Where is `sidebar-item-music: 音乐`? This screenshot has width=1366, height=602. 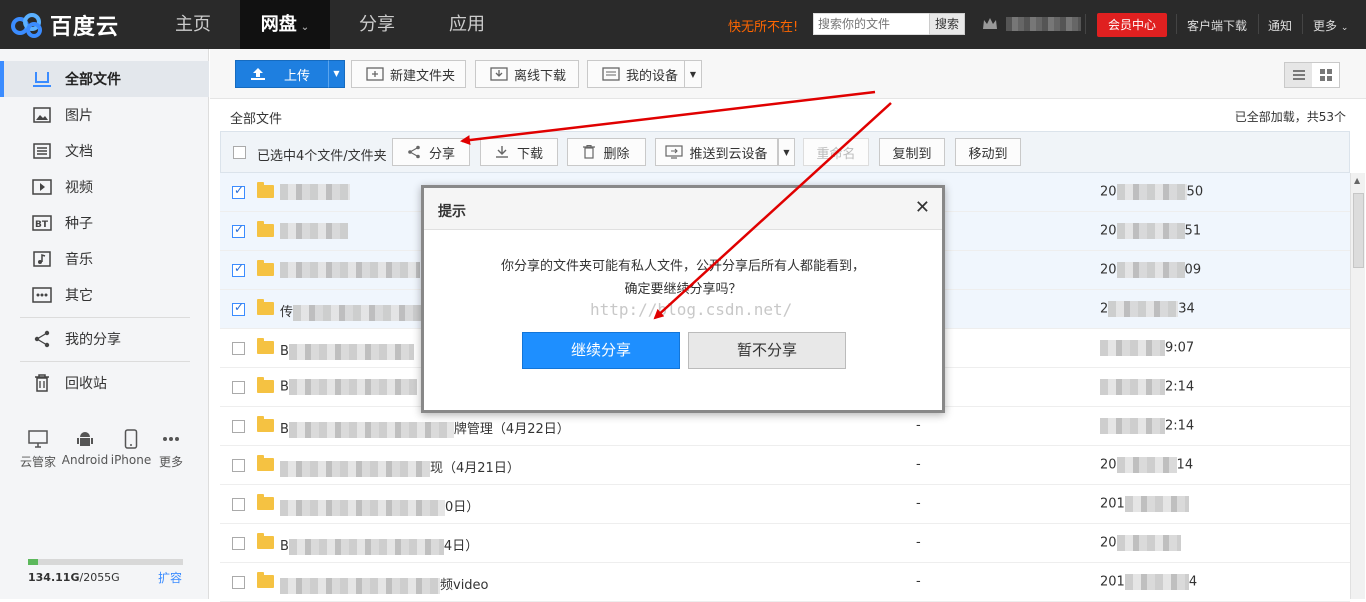 sidebar-item-music: 音乐 is located at coordinates (104, 259).